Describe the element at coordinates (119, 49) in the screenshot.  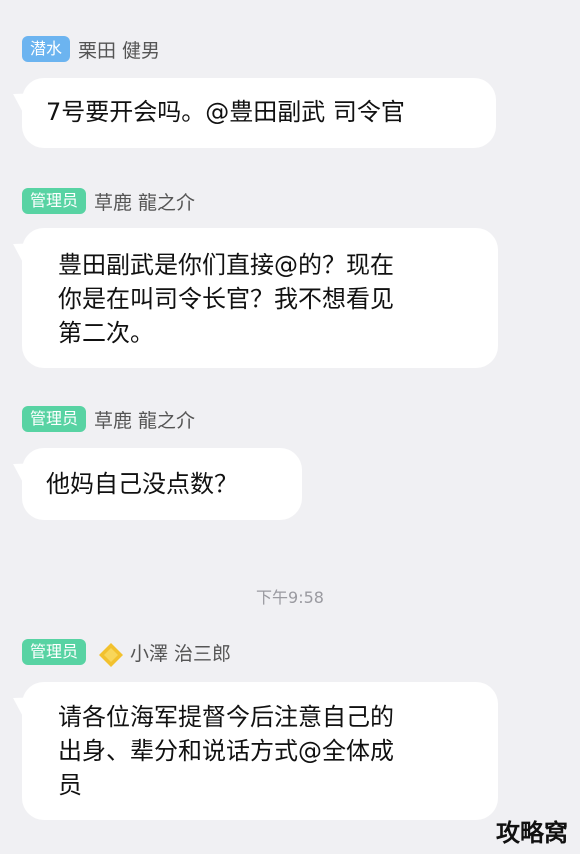
I see `sender-name: 栗田 健男` at that location.